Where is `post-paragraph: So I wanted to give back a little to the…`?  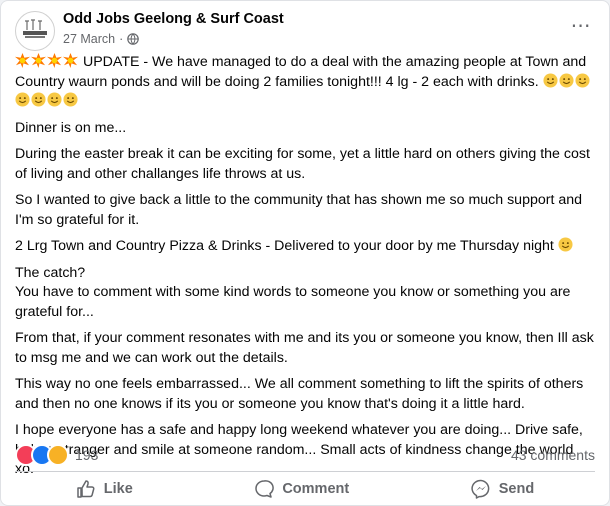 post-paragraph: So I wanted to give back a little to the… is located at coordinates (299, 210).